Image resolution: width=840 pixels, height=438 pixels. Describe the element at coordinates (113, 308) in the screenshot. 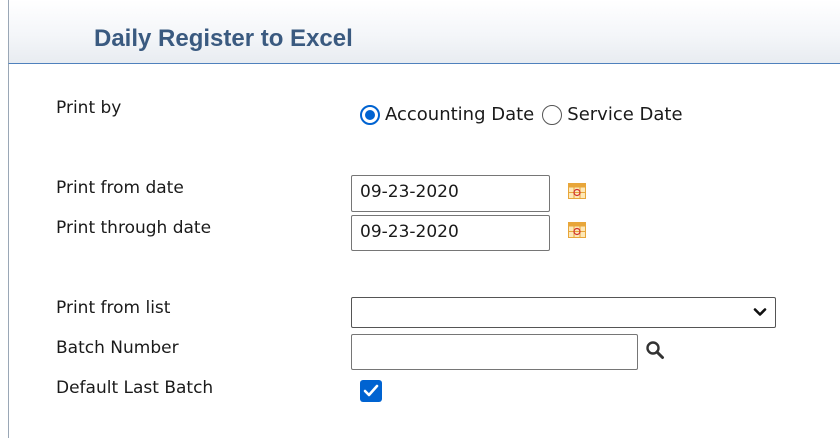

I see `print-from-list-label: Print from list` at that location.